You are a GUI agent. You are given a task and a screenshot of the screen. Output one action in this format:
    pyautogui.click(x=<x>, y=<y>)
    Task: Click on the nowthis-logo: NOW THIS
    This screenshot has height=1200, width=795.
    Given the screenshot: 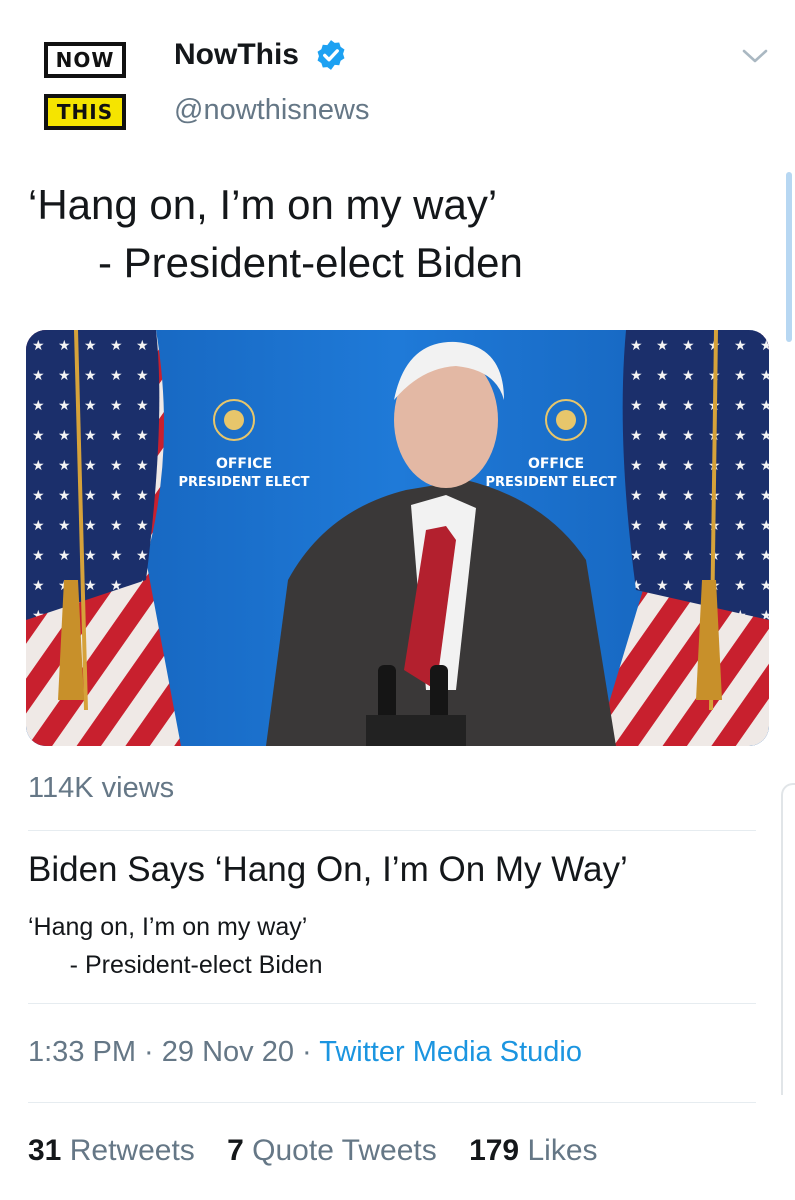 What is the action you would take?
    pyautogui.click(x=86, y=86)
    